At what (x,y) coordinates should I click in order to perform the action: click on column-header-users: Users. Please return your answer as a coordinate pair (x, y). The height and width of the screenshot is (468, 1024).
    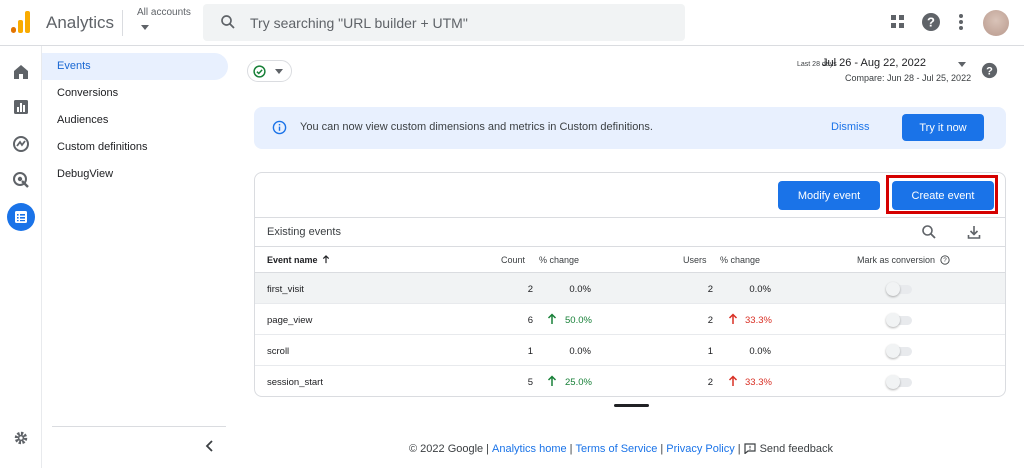
    Looking at the image, I should click on (695, 260).